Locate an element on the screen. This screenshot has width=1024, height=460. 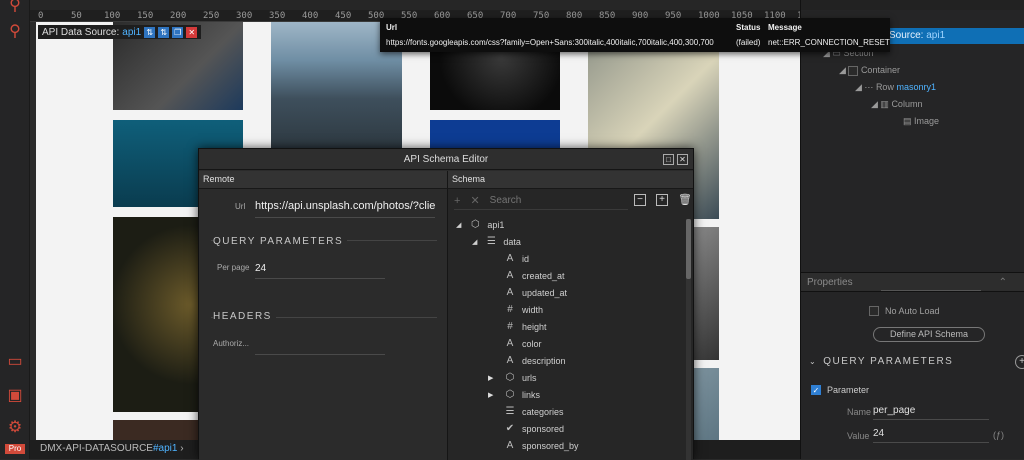
schema-field-categories: ☰ categories is located at coordinates (534, 411).